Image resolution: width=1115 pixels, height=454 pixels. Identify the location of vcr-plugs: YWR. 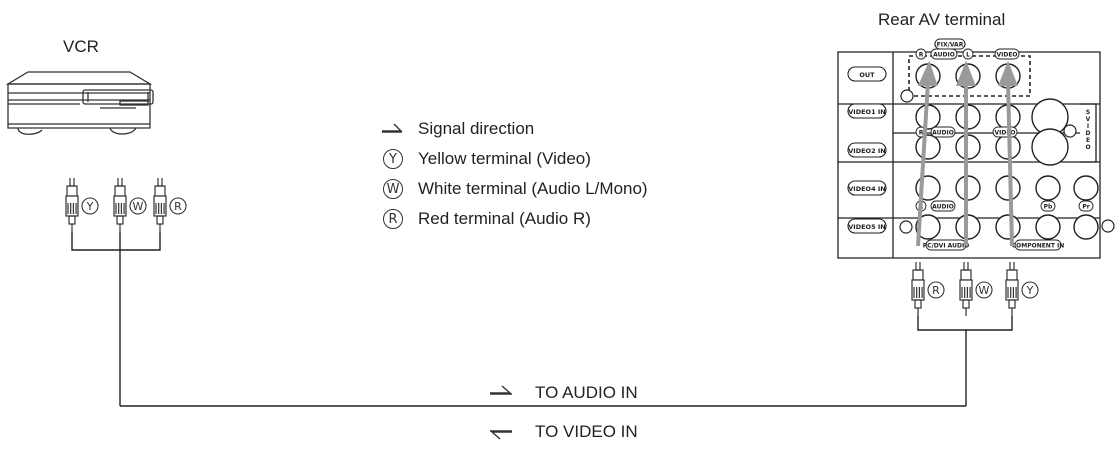
(126, 205).